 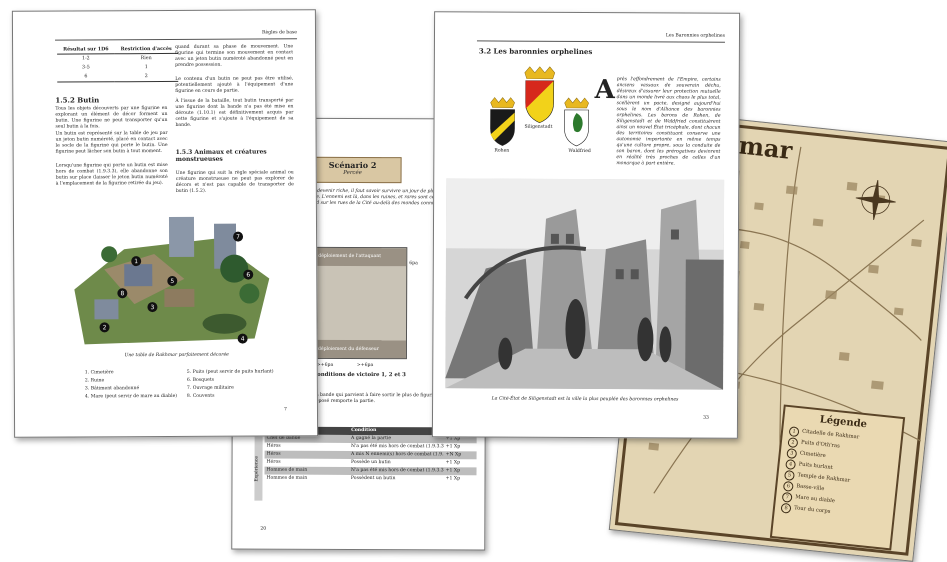 I want to click on svg-text: 4, so click(x=243, y=339).